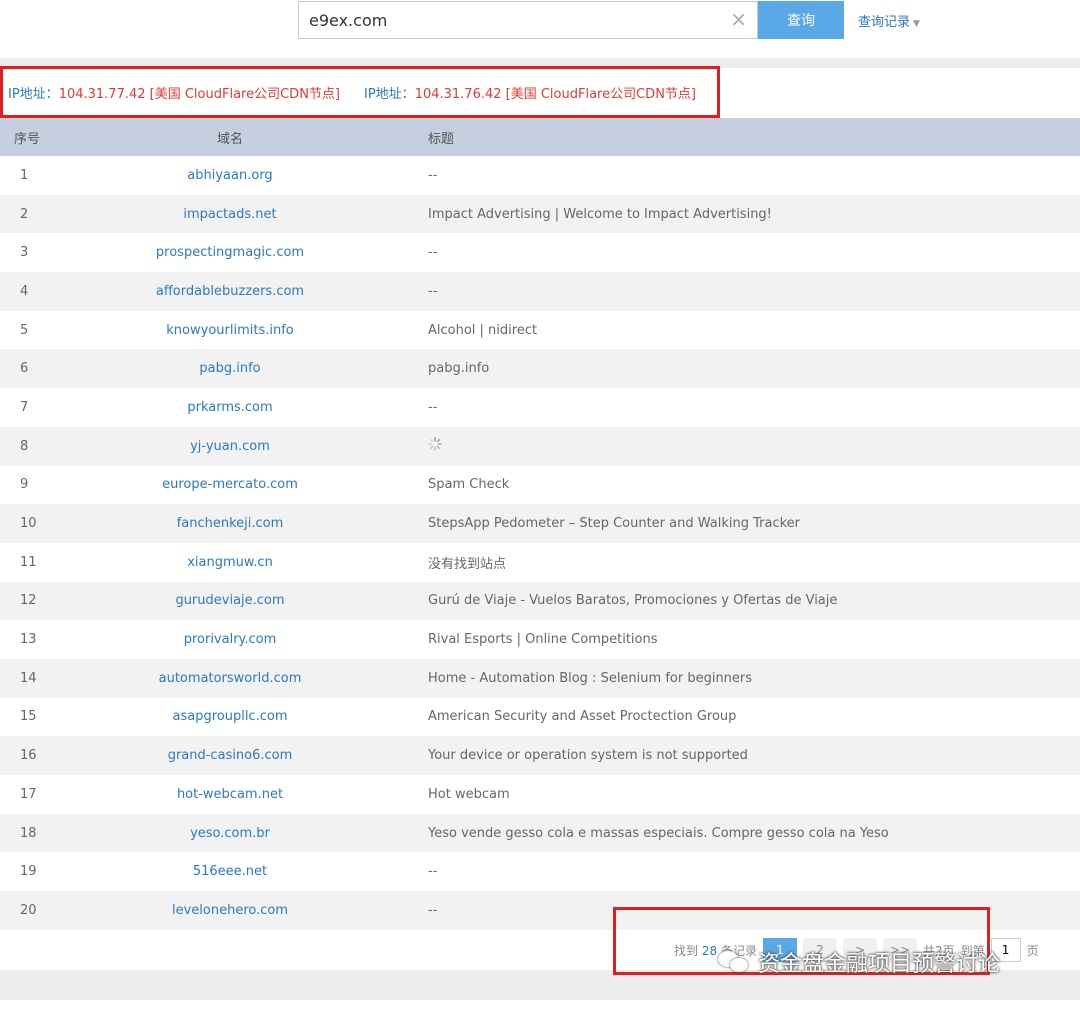 Image resolution: width=1080 pixels, height=1013 pixels. Describe the element at coordinates (469, 485) in the screenshot. I see `row-title: Spam Check` at that location.